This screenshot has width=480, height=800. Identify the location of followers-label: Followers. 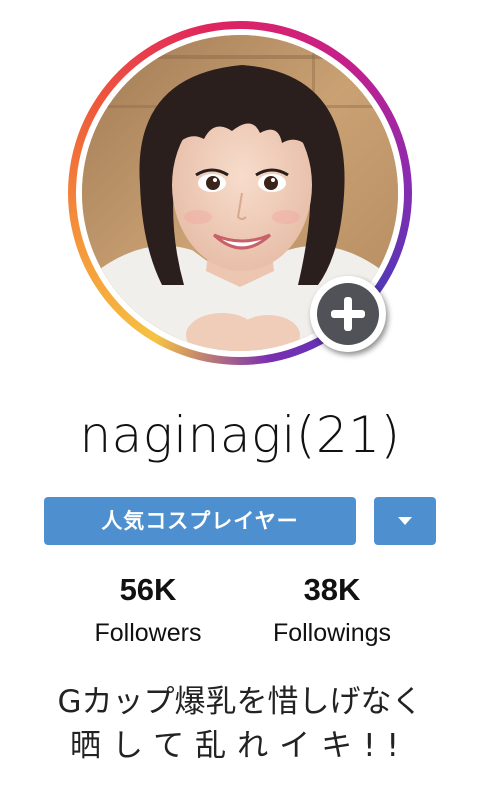
(148, 633).